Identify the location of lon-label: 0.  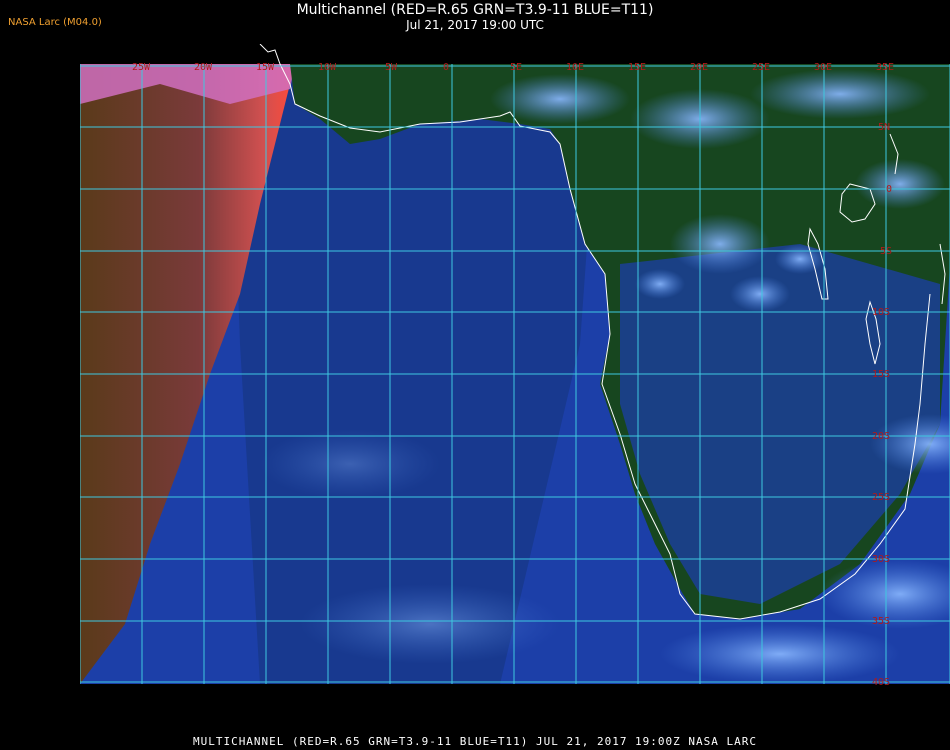
(446, 67).